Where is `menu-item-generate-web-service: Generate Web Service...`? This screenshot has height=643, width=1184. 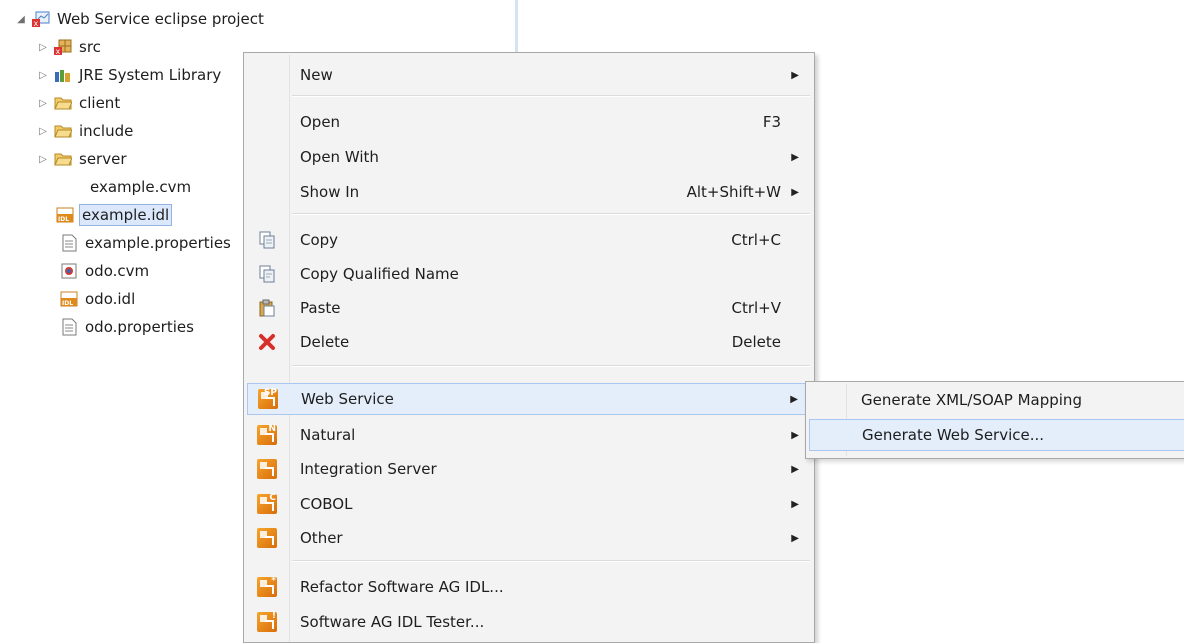
menu-item-generate-web-service: Generate Web Service... is located at coordinates (996, 435).